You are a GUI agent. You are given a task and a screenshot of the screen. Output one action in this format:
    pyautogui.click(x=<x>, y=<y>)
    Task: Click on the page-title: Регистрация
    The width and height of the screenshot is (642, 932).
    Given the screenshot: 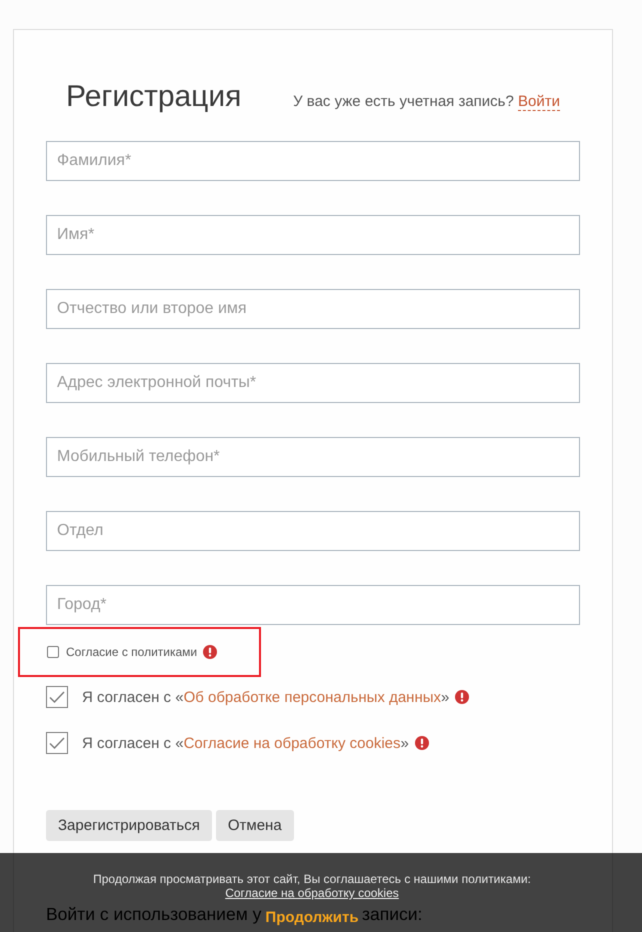 What is the action you would take?
    pyautogui.click(x=154, y=97)
    